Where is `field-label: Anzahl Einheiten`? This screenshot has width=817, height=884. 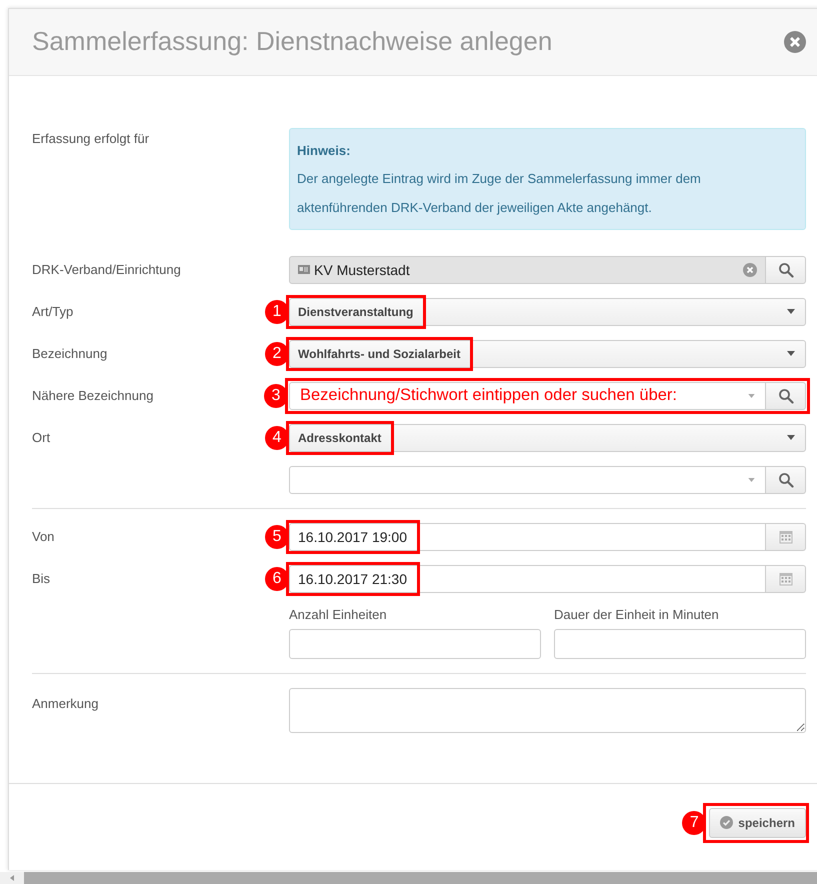
field-label: Anzahl Einheiten is located at coordinates (338, 614).